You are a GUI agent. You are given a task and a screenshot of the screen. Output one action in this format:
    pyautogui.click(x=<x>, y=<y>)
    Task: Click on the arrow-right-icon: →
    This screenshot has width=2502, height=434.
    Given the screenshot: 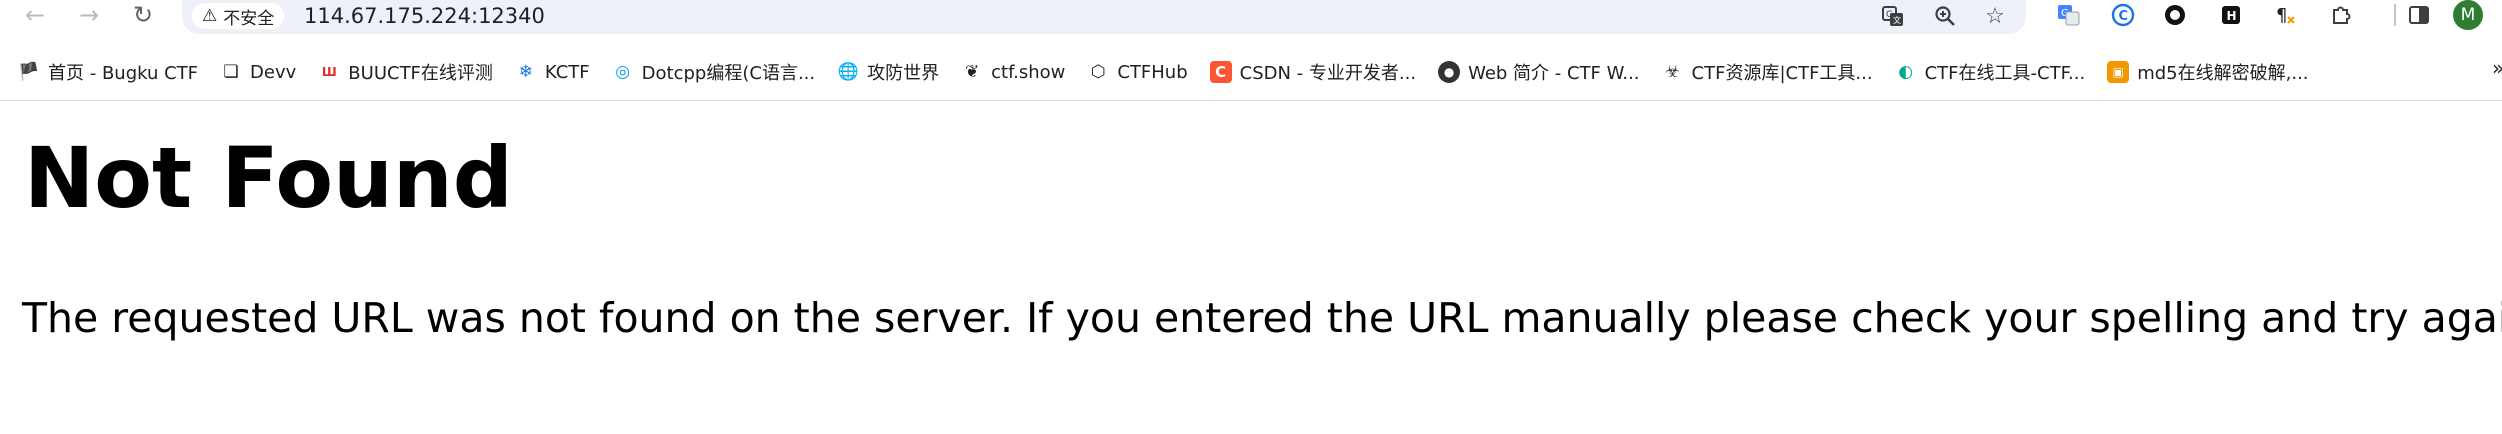 What is the action you would take?
    pyautogui.click(x=89, y=15)
    